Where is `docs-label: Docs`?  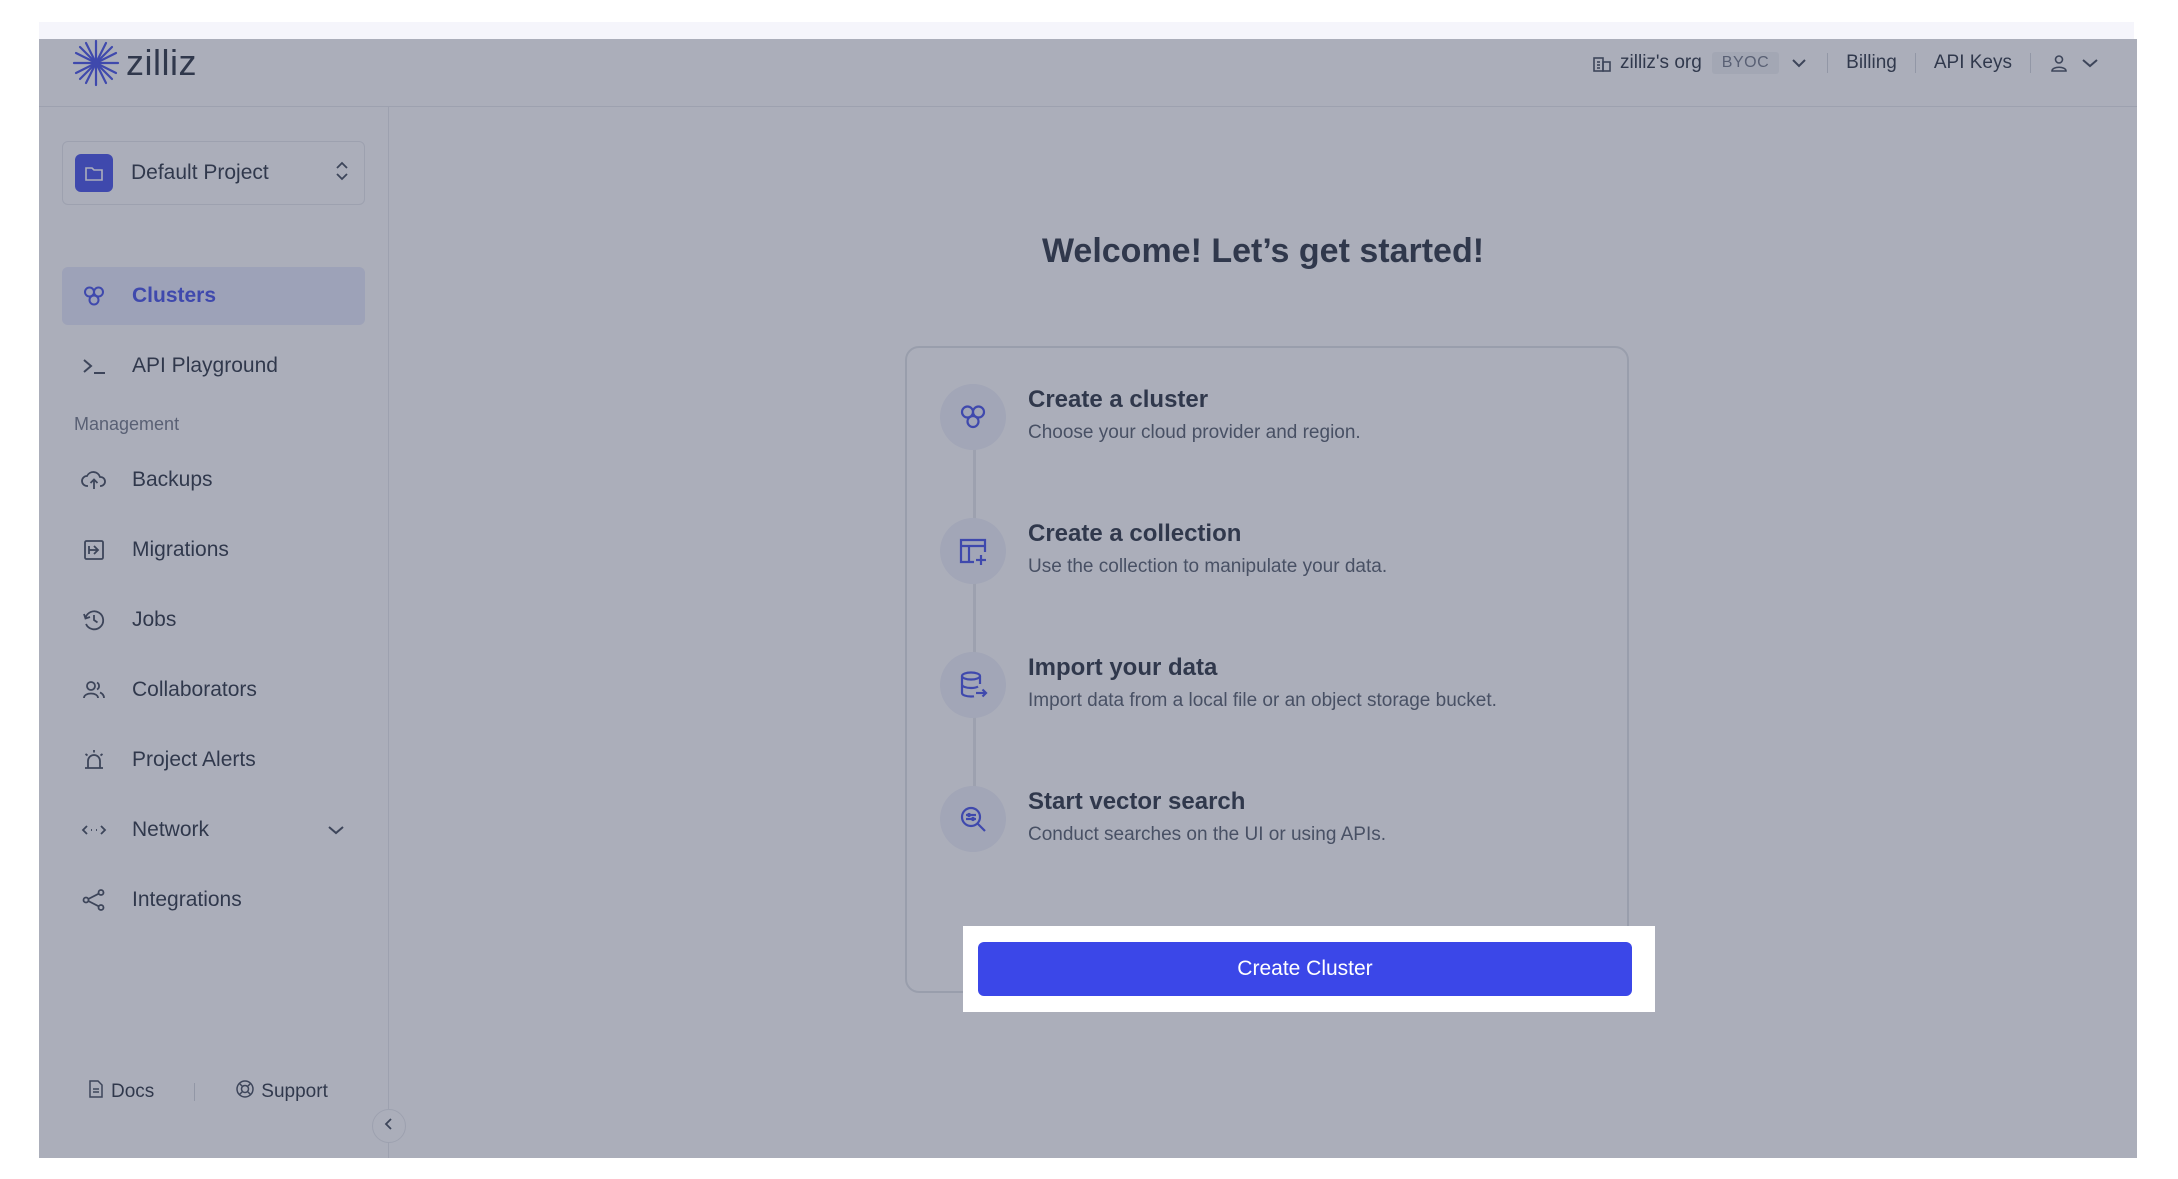
docs-label: Docs is located at coordinates (133, 1091).